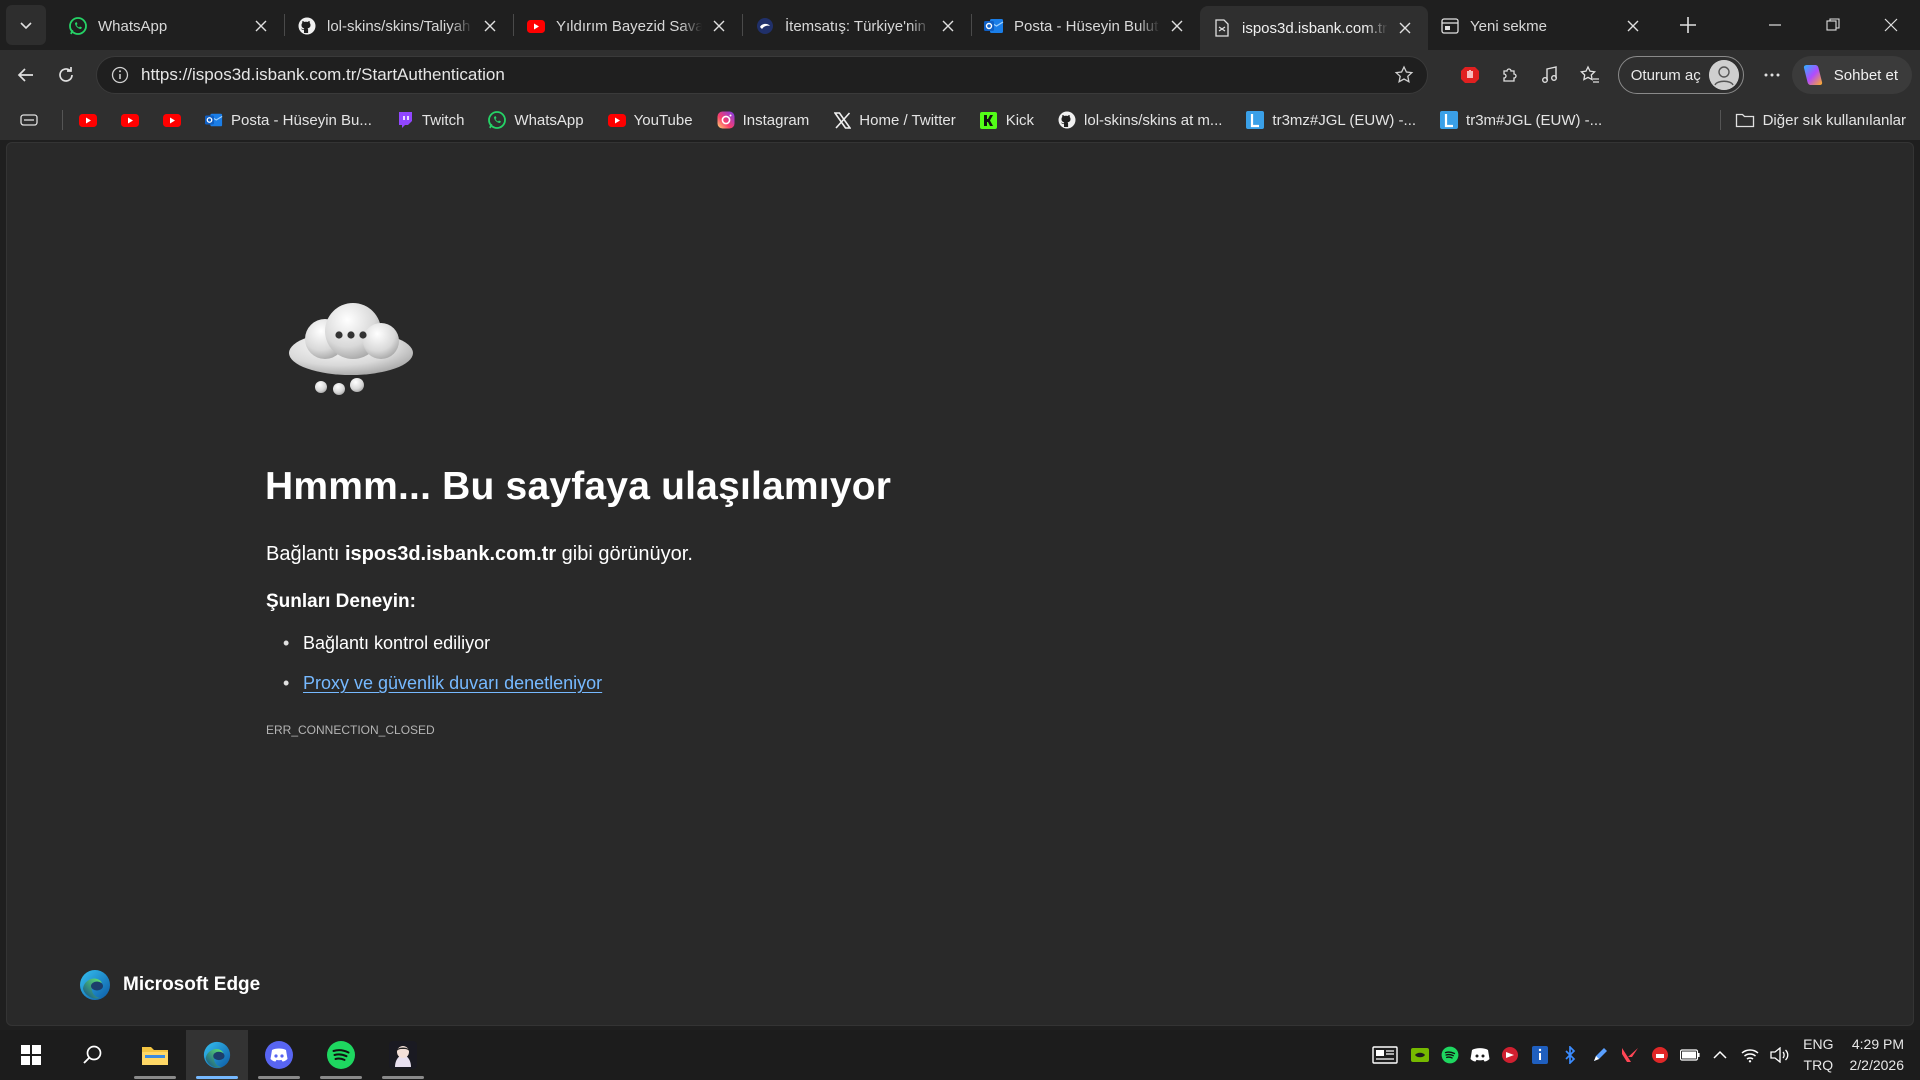 The image size is (1920, 1080). Describe the element at coordinates (341, 1055) in the screenshot. I see `taskbar-spotify` at that location.